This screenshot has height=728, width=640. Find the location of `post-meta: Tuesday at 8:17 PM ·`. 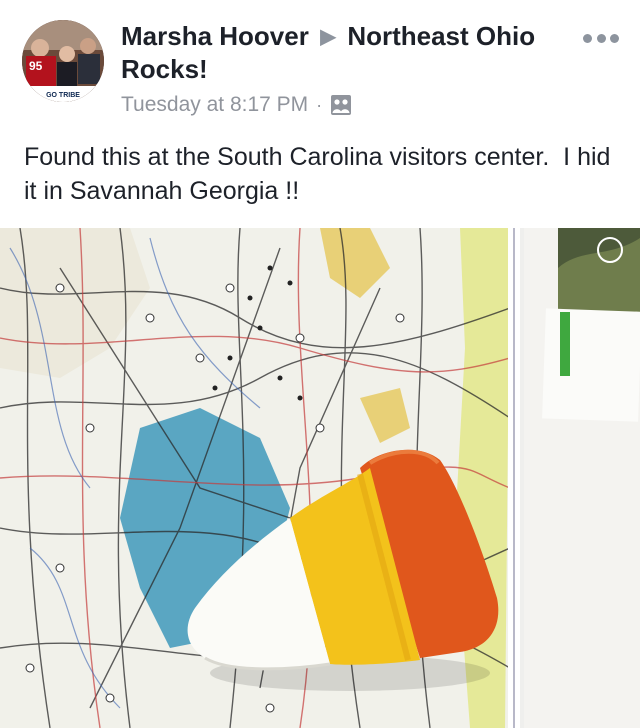

post-meta: Tuesday at 8:17 PM · is located at coordinates (236, 105).